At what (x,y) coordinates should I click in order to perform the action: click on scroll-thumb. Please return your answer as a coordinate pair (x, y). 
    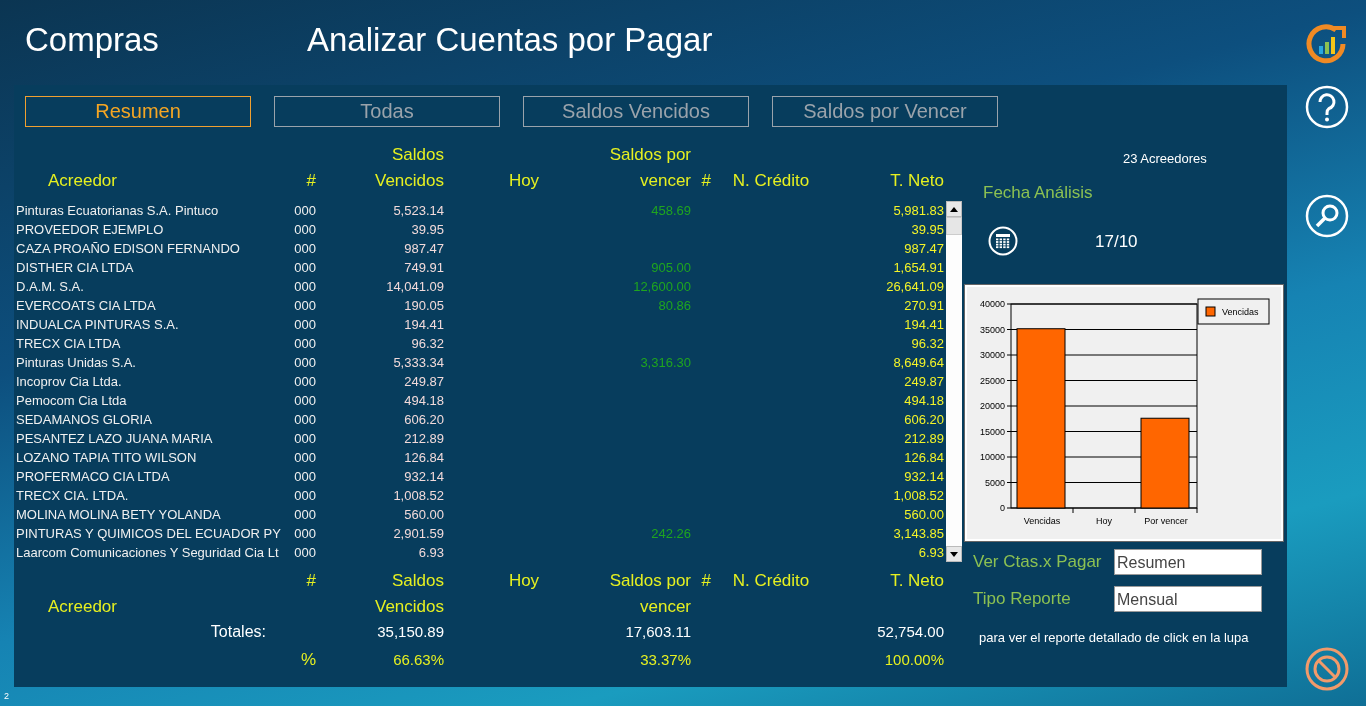
    Looking at the image, I should click on (954, 226).